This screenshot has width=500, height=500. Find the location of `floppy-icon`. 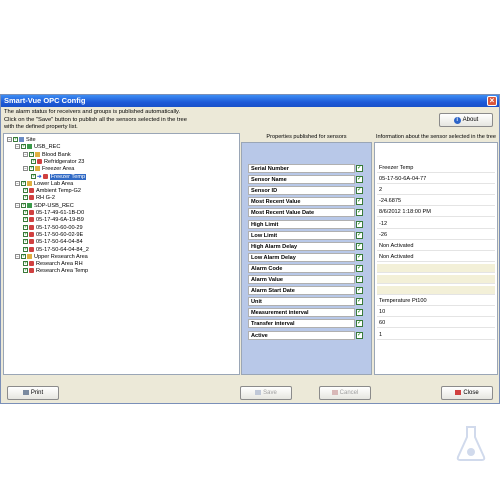

floppy-icon is located at coordinates (258, 392).